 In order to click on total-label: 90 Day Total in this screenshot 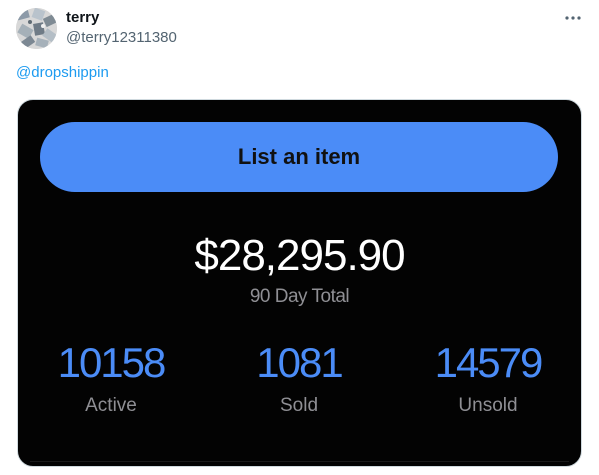, I will do `click(299, 296)`.